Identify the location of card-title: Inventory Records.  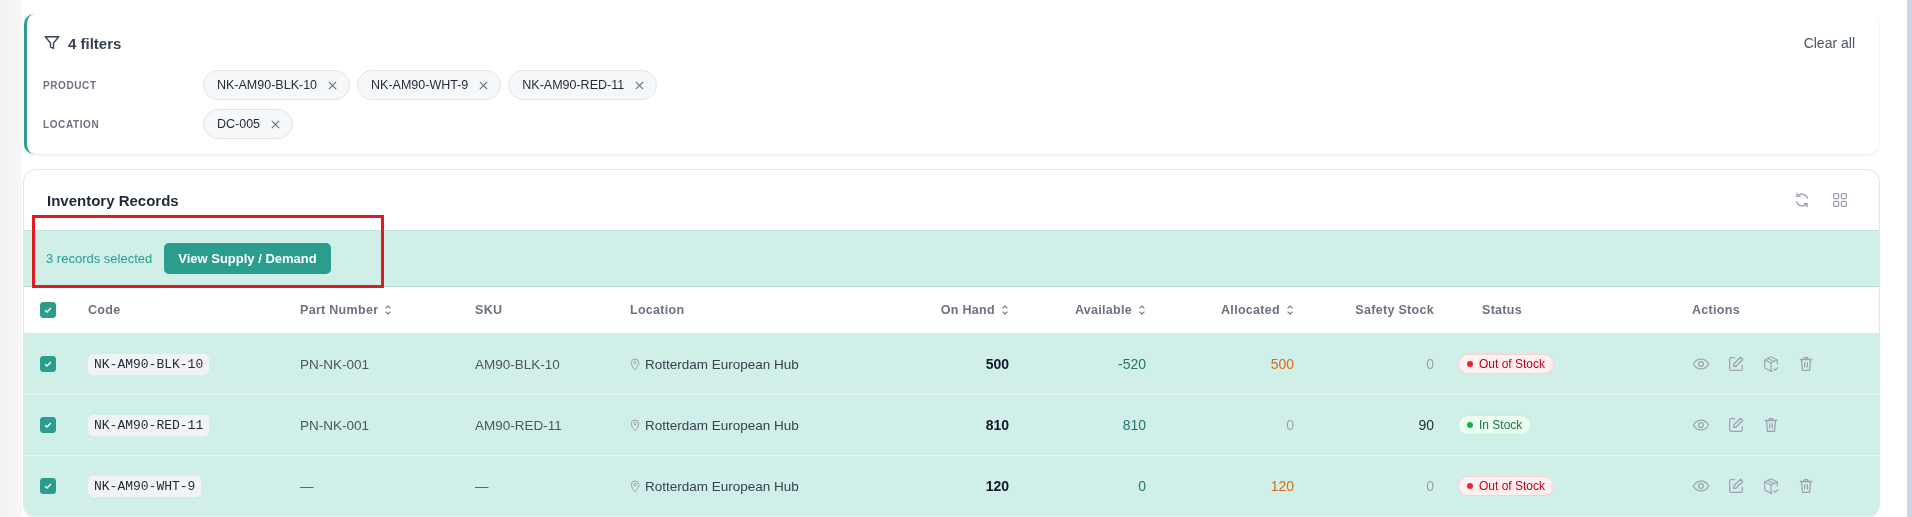
(113, 200).